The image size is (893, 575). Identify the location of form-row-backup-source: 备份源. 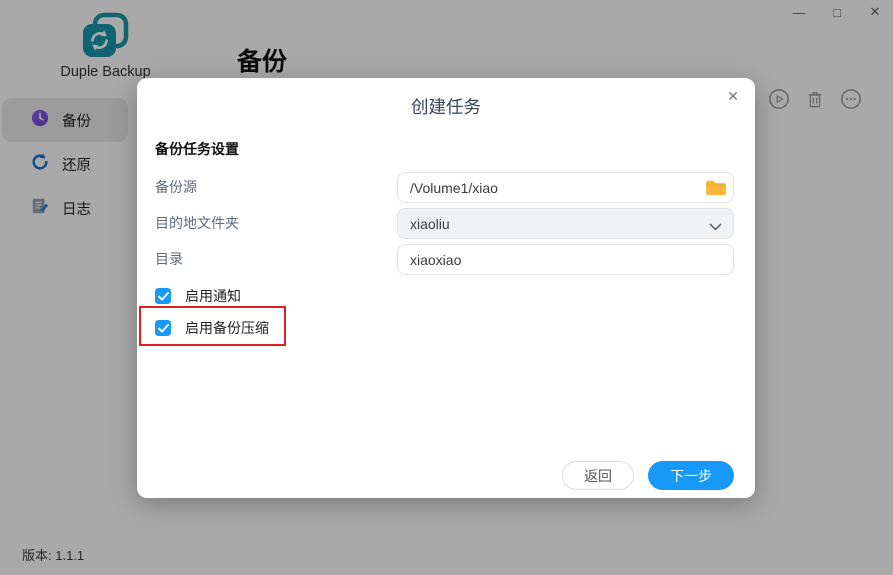
(444, 187).